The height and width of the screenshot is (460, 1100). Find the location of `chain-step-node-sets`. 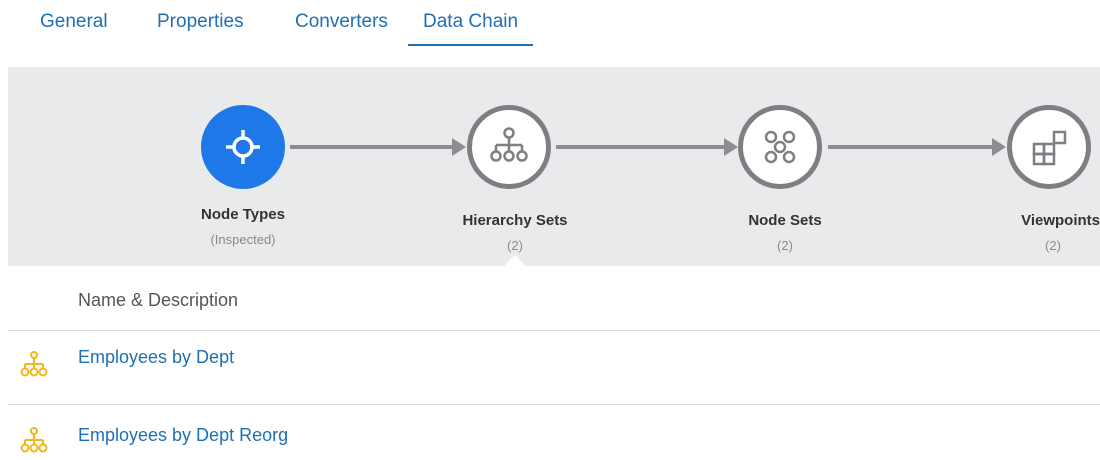

chain-step-node-sets is located at coordinates (780, 147).